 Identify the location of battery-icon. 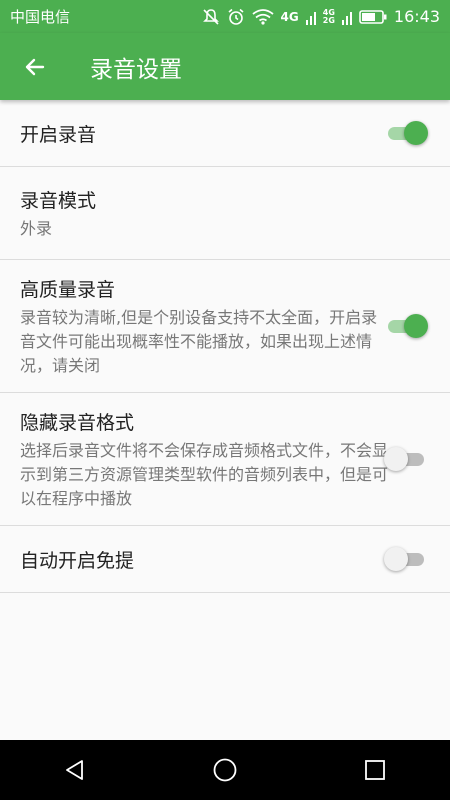
(373, 16).